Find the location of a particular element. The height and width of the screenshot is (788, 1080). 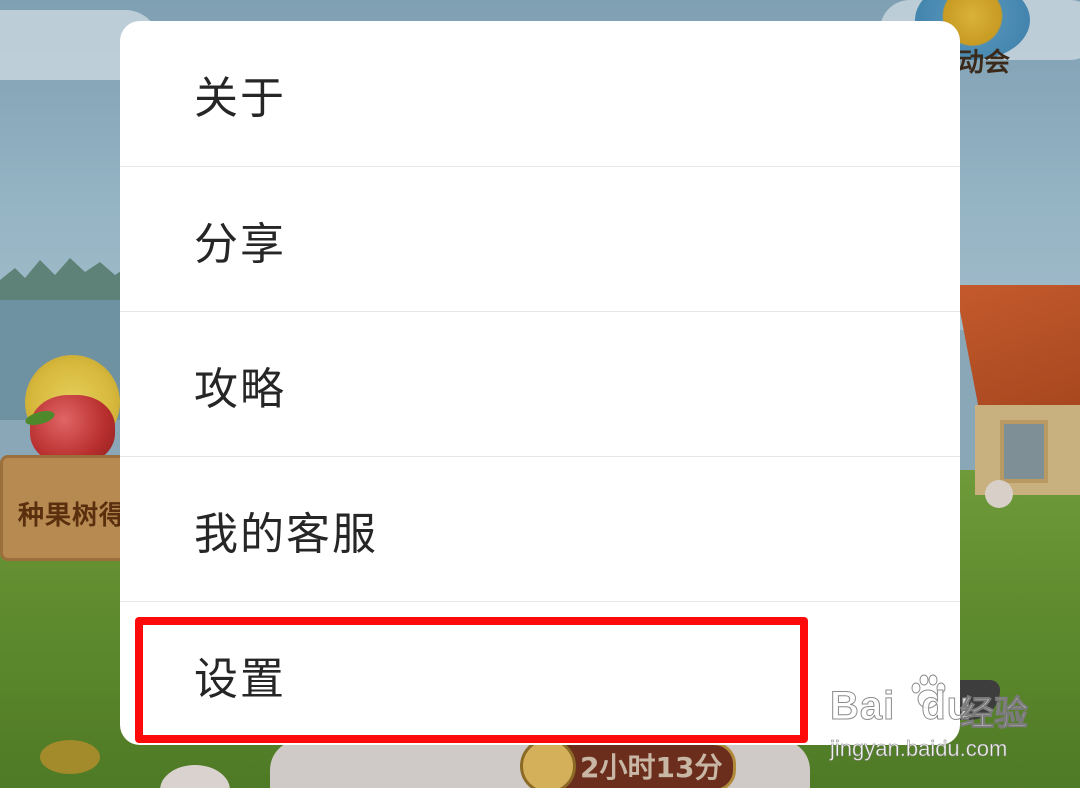

snail-icon is located at coordinates (70, 757).